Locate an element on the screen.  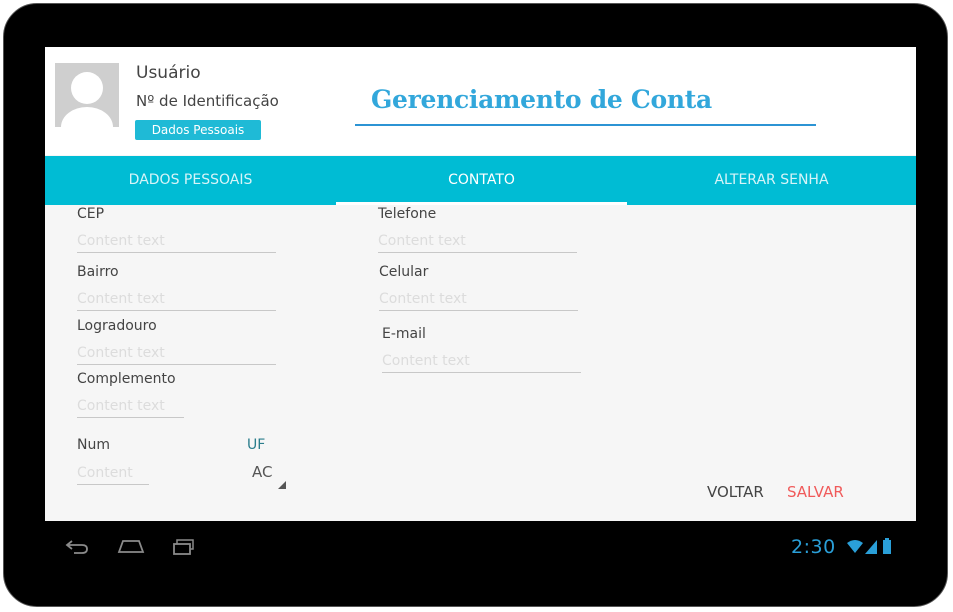
complemento-label: Complemento is located at coordinates (126, 379).